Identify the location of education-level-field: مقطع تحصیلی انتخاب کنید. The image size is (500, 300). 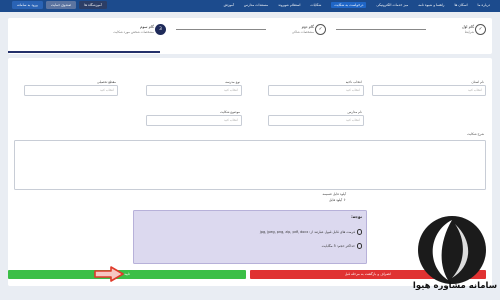
(71, 88).